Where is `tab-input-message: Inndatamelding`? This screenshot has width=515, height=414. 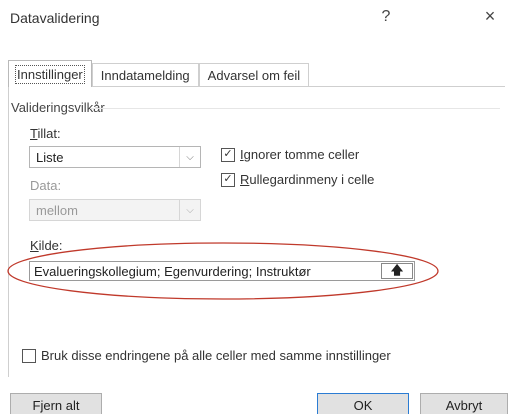 tab-input-message: Inndatamelding is located at coordinates (145, 75).